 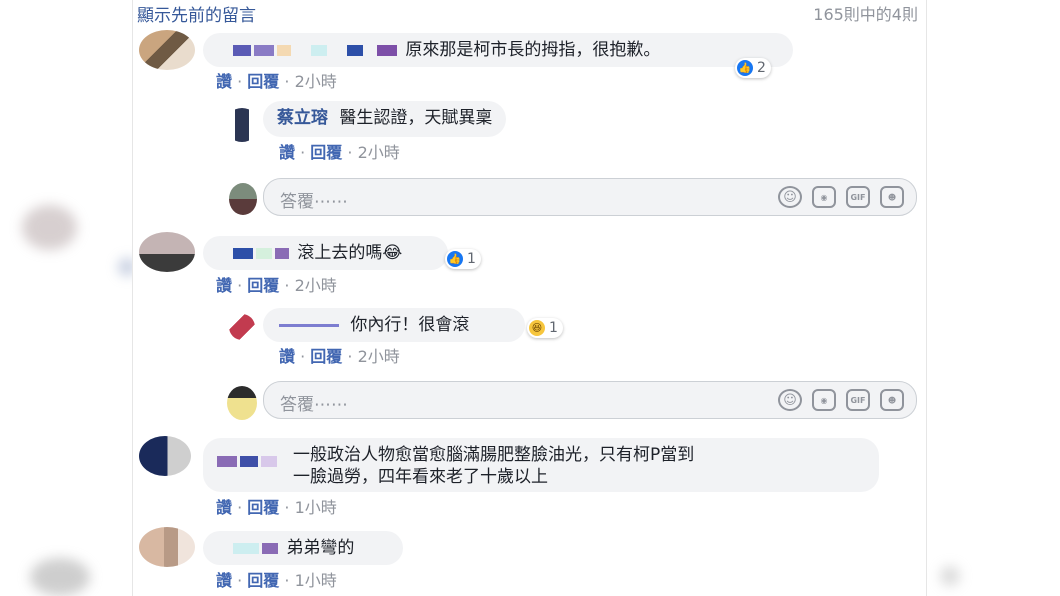 I want to click on comment-text-line-2: 一臉過勞，四年看來老了十歲以上, so click(x=420, y=477).